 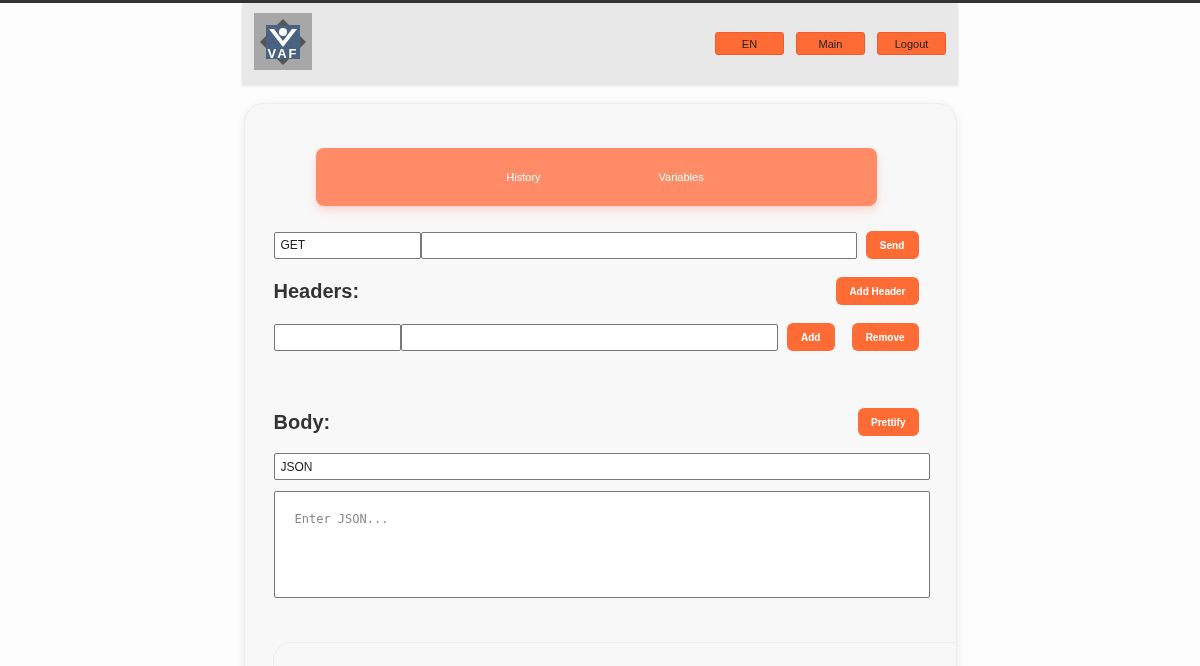 What do you see at coordinates (589, 337) in the screenshot?
I see `header-value-field` at bounding box center [589, 337].